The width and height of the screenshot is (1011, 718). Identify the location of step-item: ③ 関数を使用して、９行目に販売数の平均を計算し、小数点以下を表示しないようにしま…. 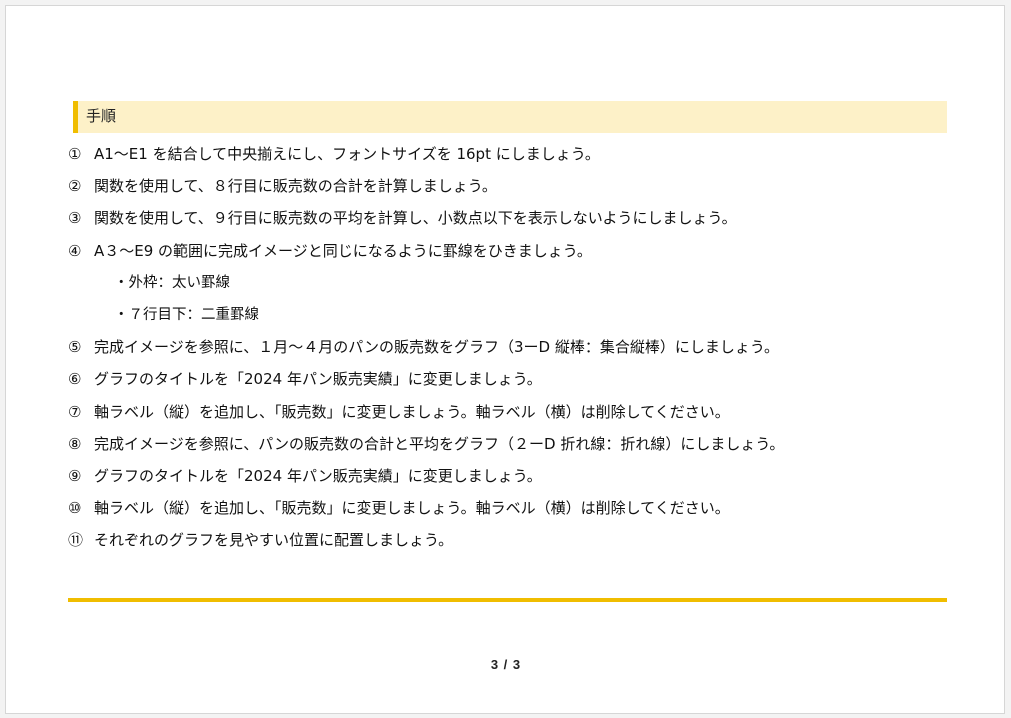
(518, 218).